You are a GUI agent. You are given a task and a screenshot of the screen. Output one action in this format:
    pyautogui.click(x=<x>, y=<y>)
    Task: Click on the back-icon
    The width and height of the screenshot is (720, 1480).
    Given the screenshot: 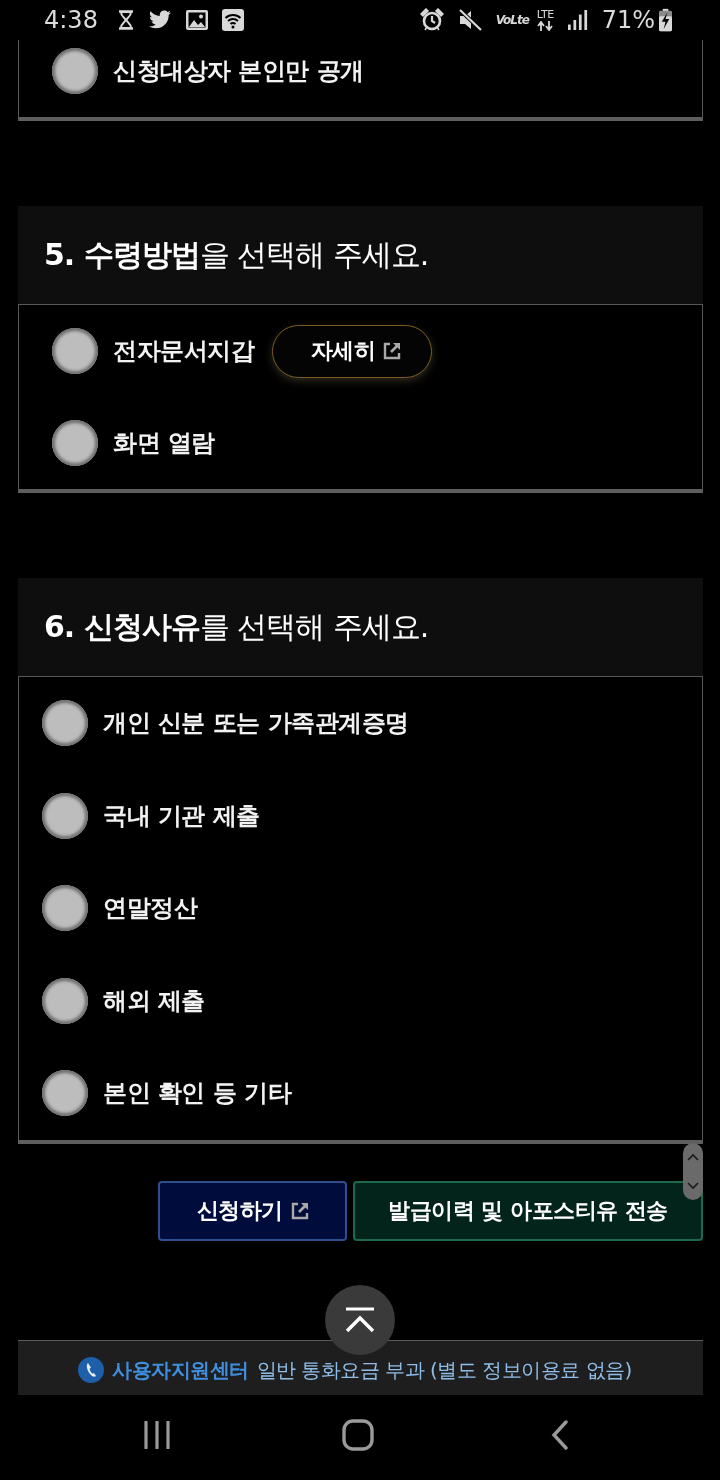 What is the action you would take?
    pyautogui.click(x=560, y=1434)
    